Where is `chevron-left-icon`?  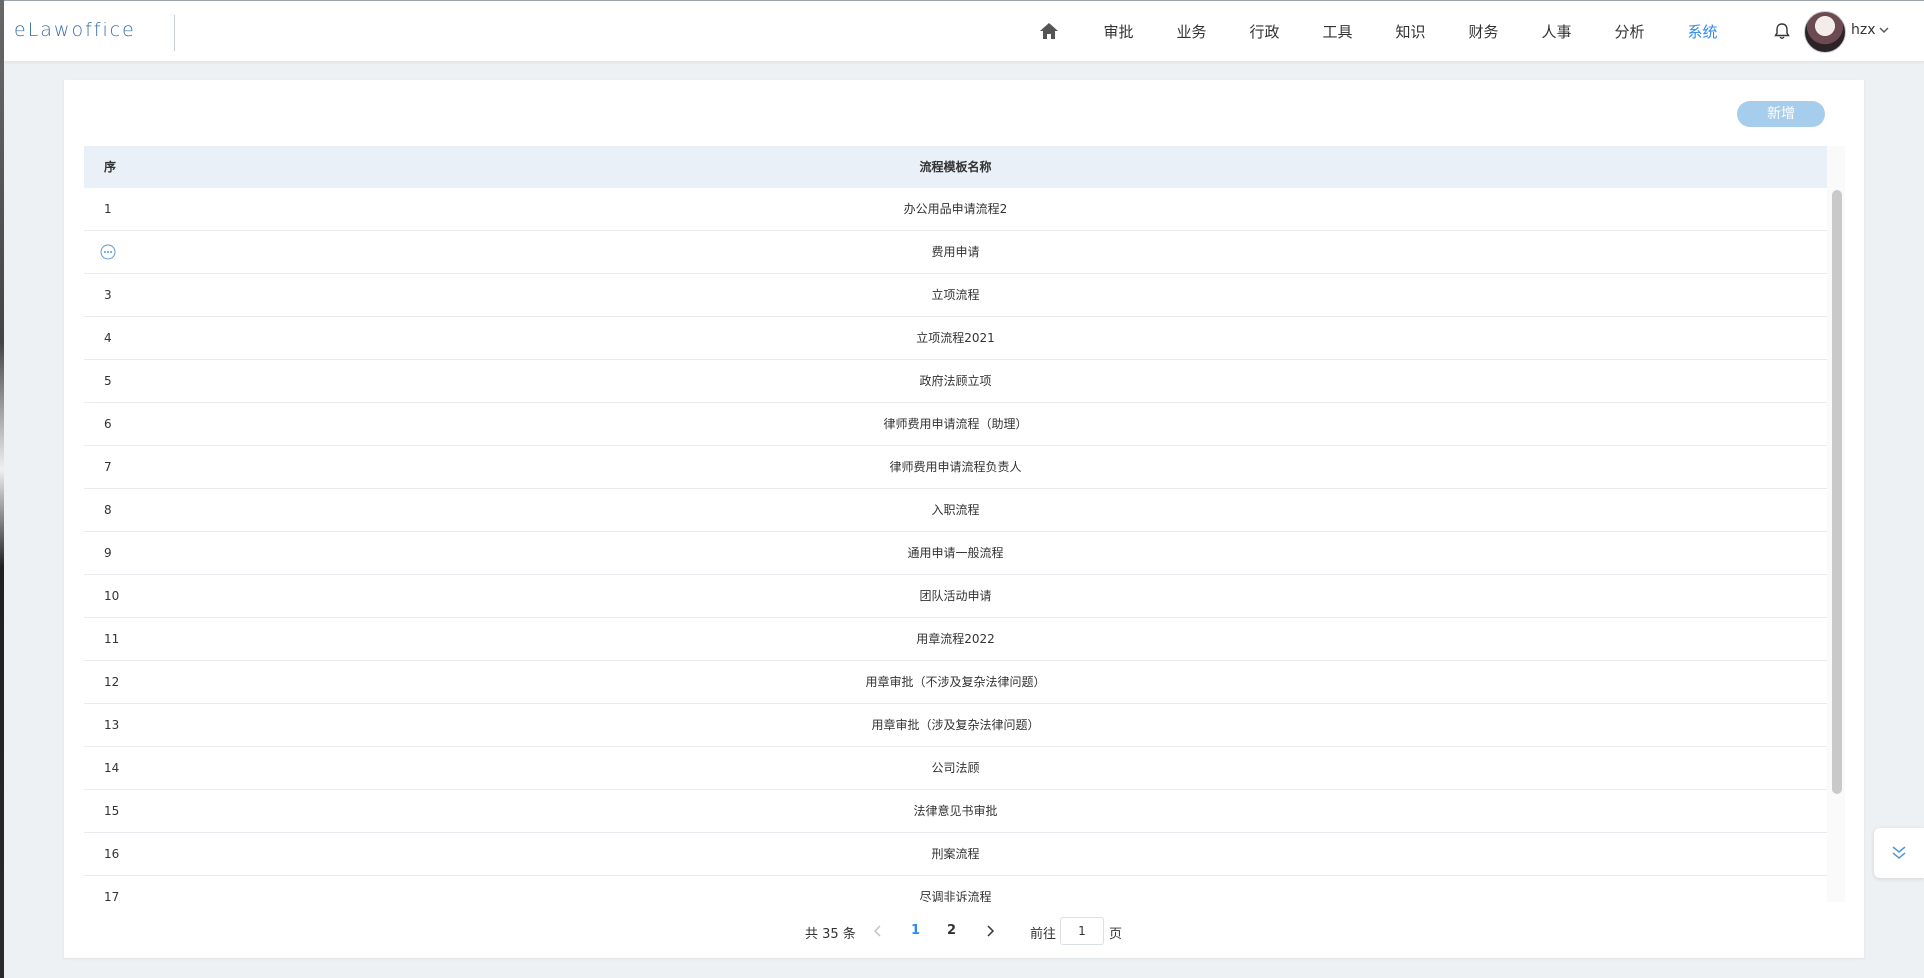 chevron-left-icon is located at coordinates (878, 931).